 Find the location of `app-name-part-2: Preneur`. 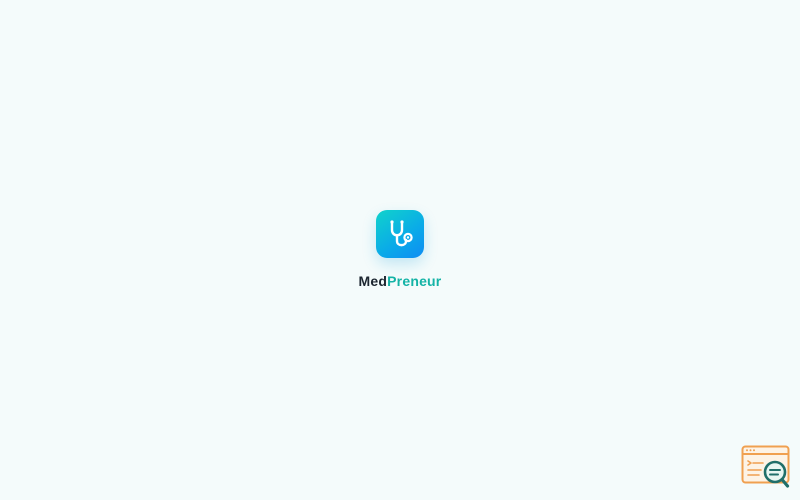

app-name-part-2: Preneur is located at coordinates (414, 281).